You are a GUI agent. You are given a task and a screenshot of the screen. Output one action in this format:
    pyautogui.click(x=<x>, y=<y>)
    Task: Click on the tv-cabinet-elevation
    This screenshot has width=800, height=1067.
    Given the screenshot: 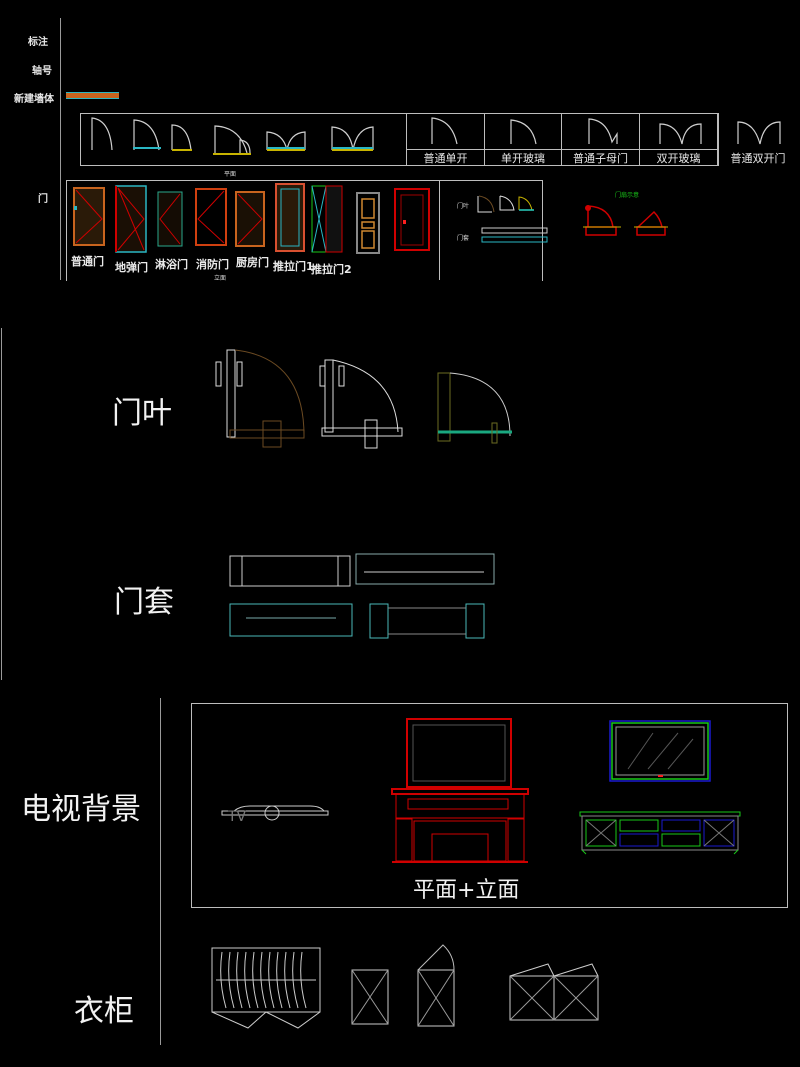 What is the action you would take?
    pyautogui.click(x=660, y=833)
    